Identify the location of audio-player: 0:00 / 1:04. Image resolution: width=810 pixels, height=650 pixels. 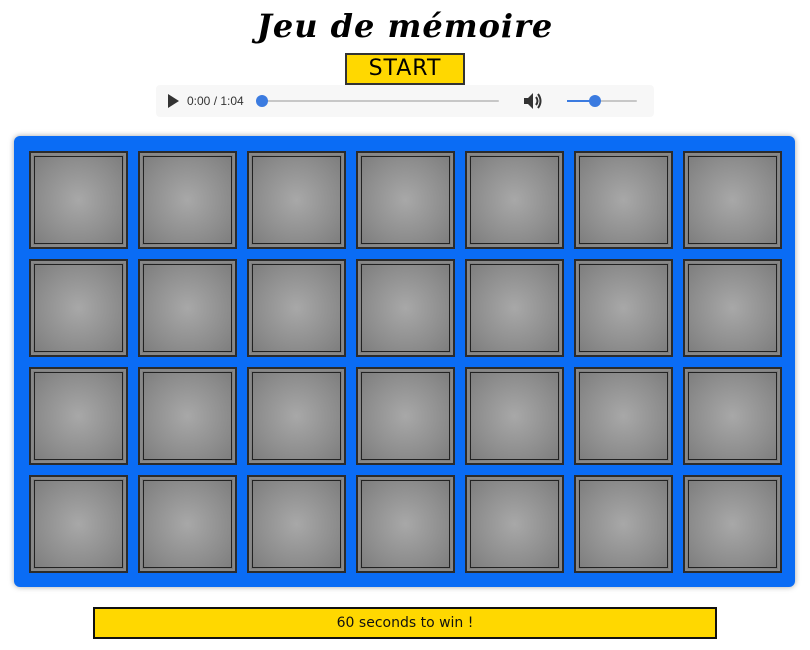
(405, 101).